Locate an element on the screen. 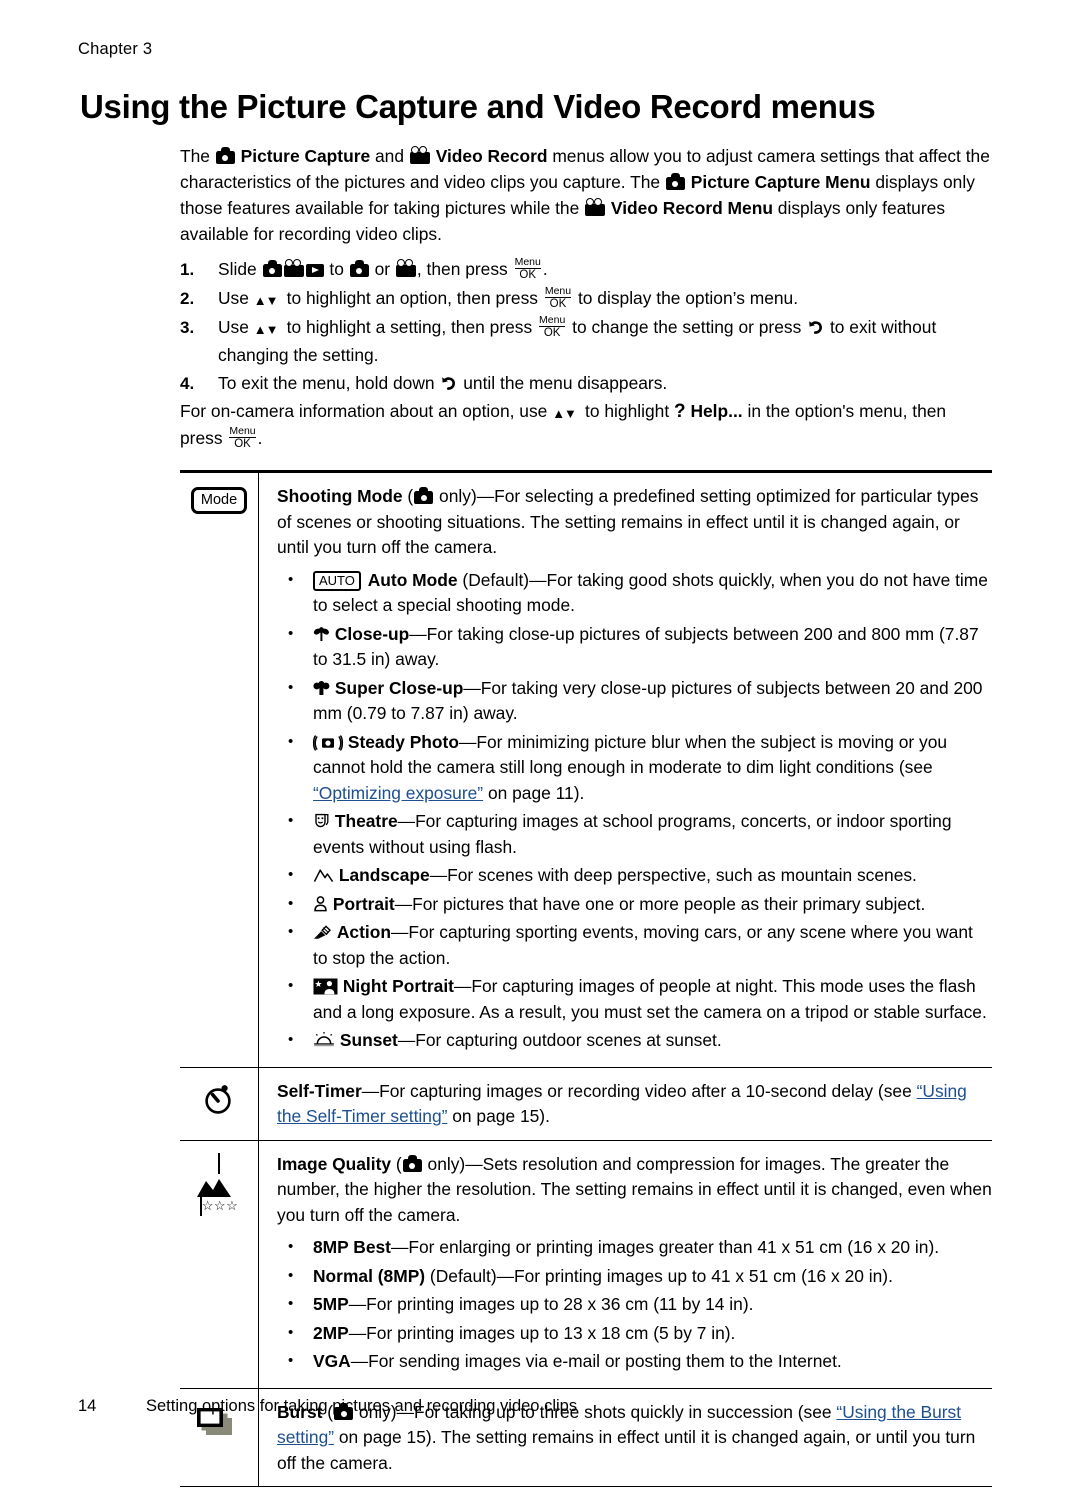  option-name: VGA is located at coordinates (332, 1361).